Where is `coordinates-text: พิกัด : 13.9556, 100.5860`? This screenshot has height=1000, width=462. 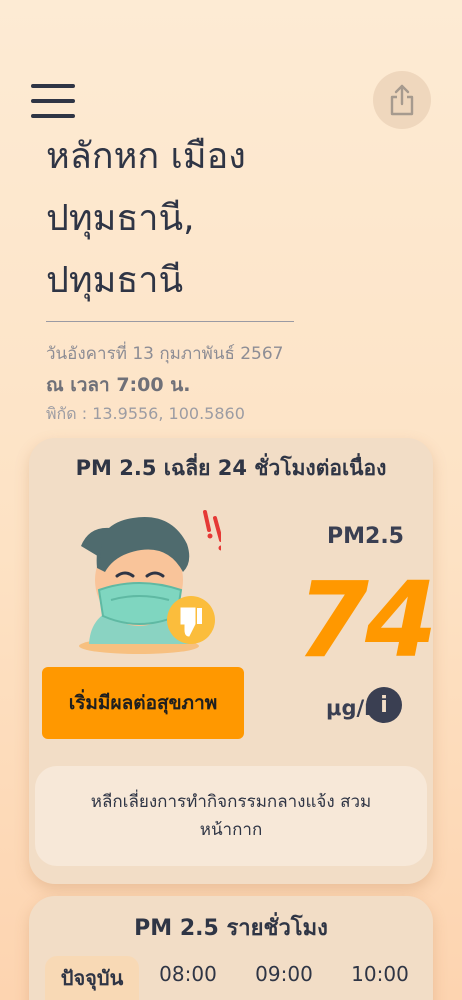 coordinates-text: พิกัด : 13.9556, 100.5860 is located at coordinates (145, 413).